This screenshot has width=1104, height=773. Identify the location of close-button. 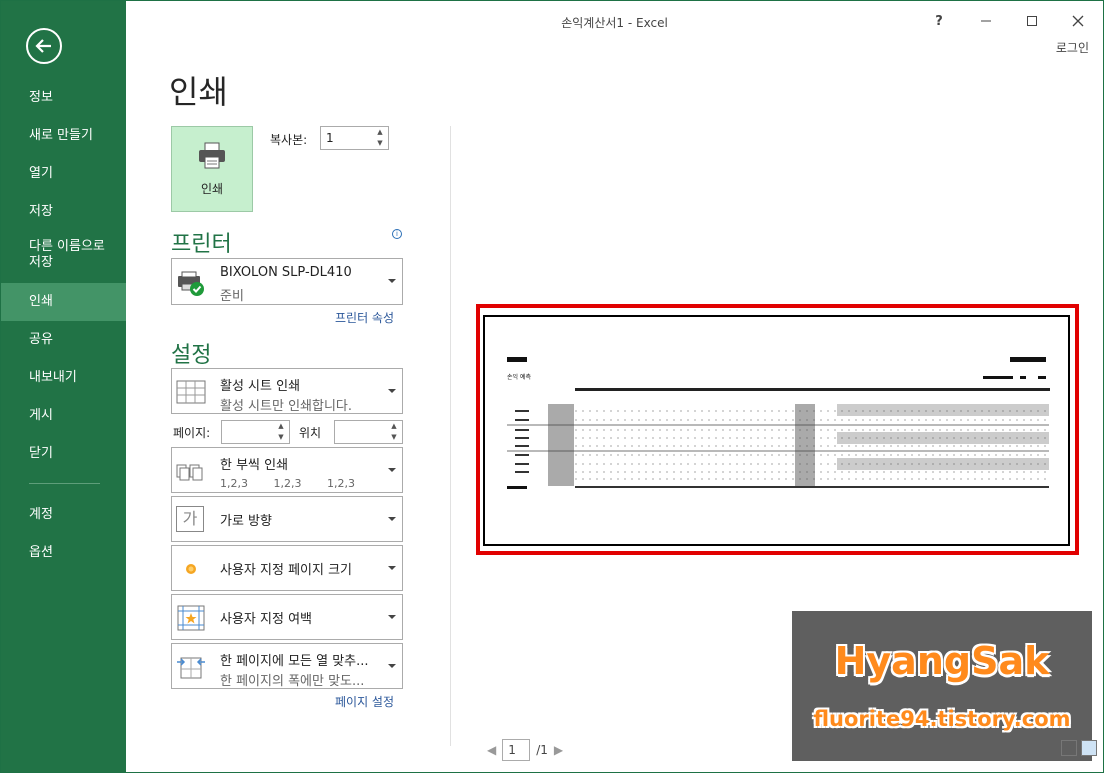
(1078, 21).